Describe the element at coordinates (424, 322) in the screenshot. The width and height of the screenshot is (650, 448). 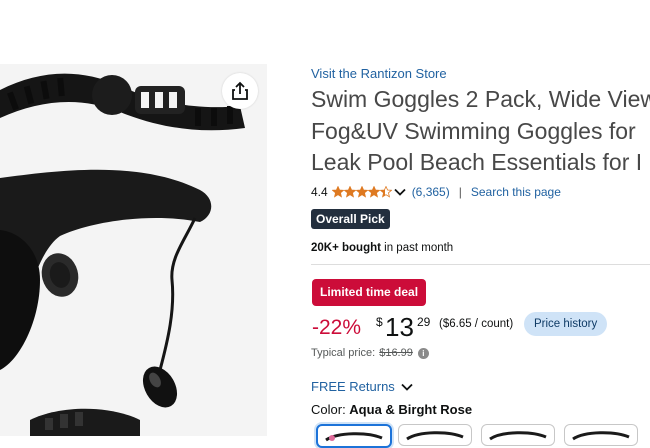
I see `price-fraction: 29` at that location.